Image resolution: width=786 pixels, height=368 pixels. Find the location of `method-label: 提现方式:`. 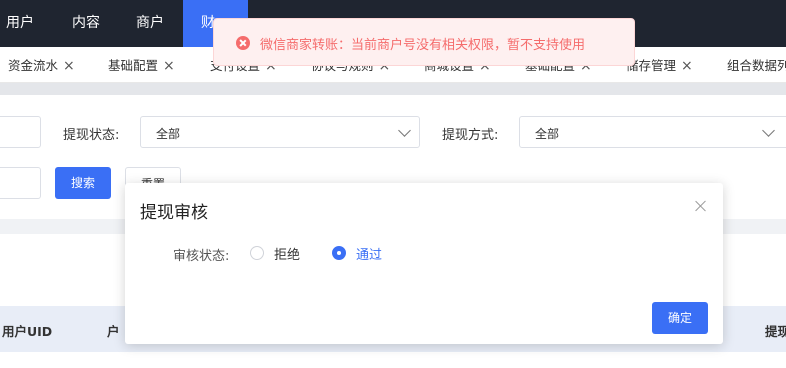

method-label: 提现方式: is located at coordinates (470, 135).